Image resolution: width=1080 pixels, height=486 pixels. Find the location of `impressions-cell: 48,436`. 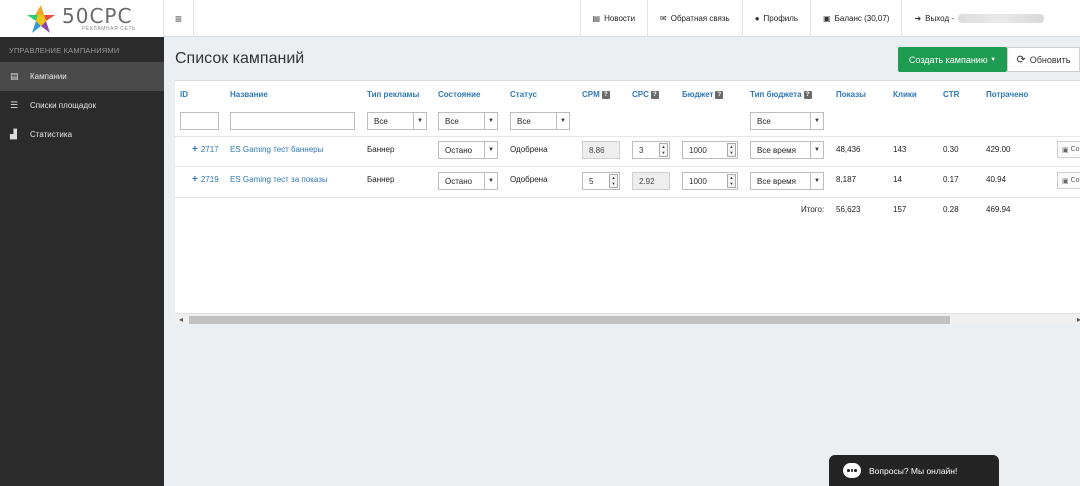

impressions-cell: 48,436 is located at coordinates (848, 149).